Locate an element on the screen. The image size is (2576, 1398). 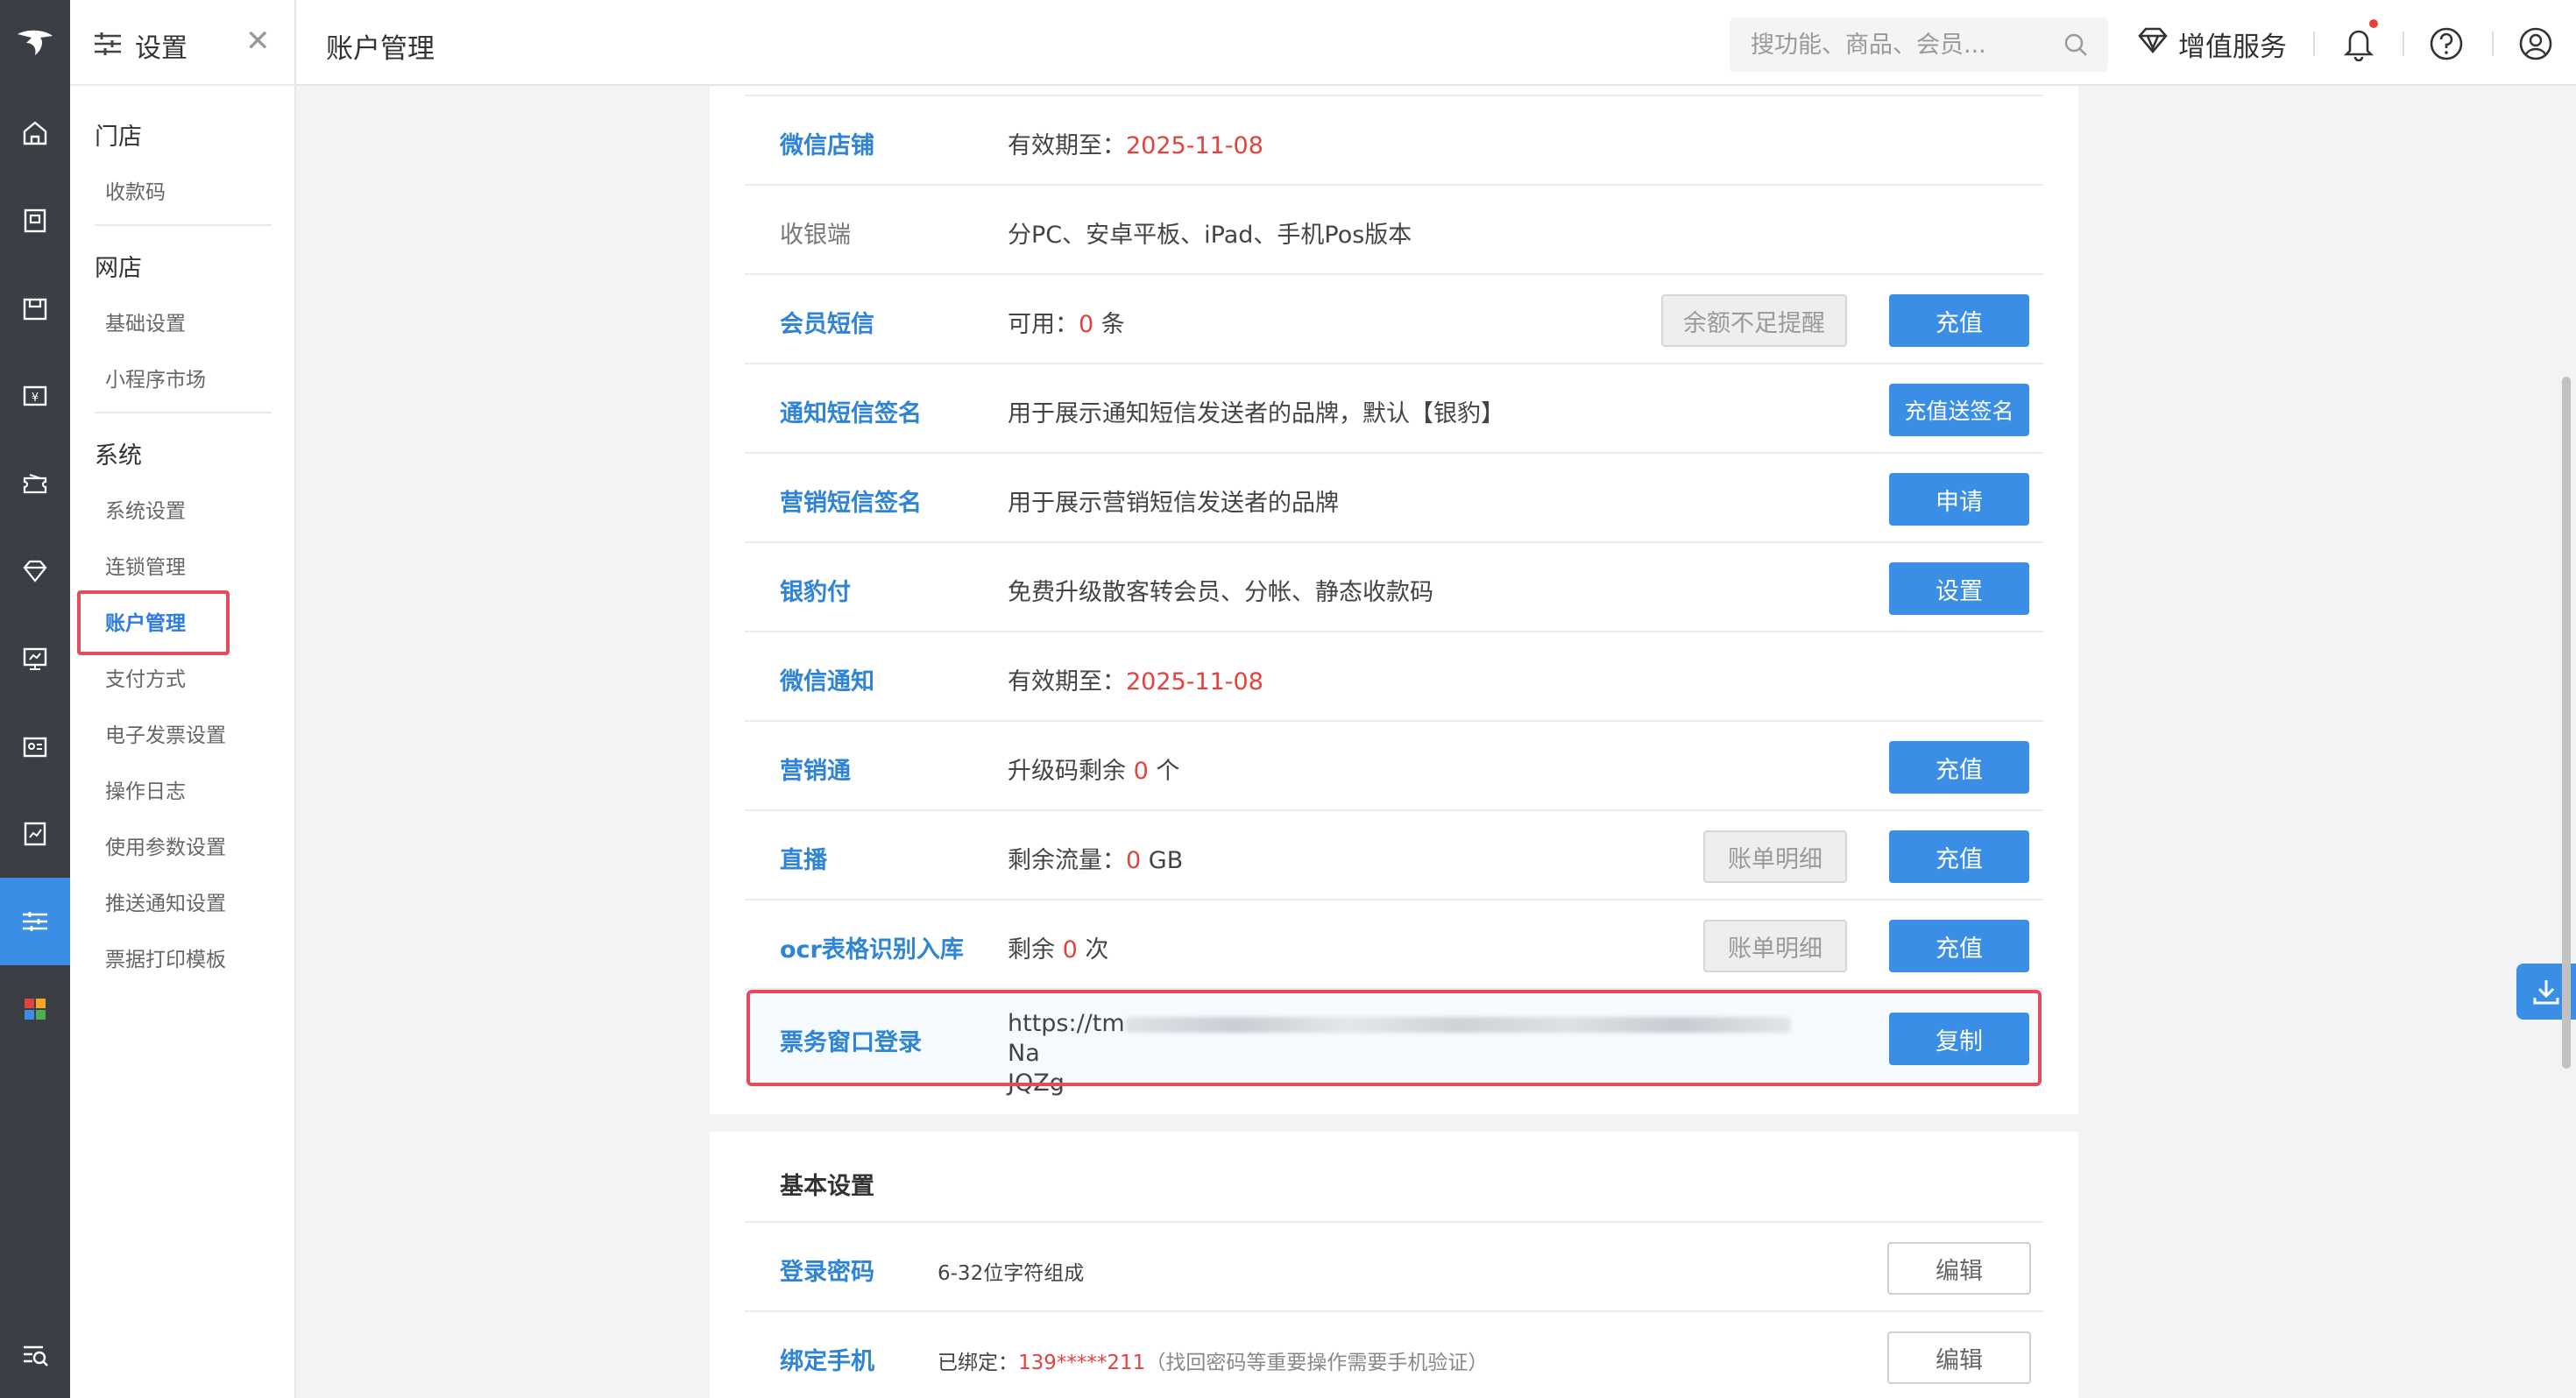
redacted-text is located at coordinates (1457, 1024).